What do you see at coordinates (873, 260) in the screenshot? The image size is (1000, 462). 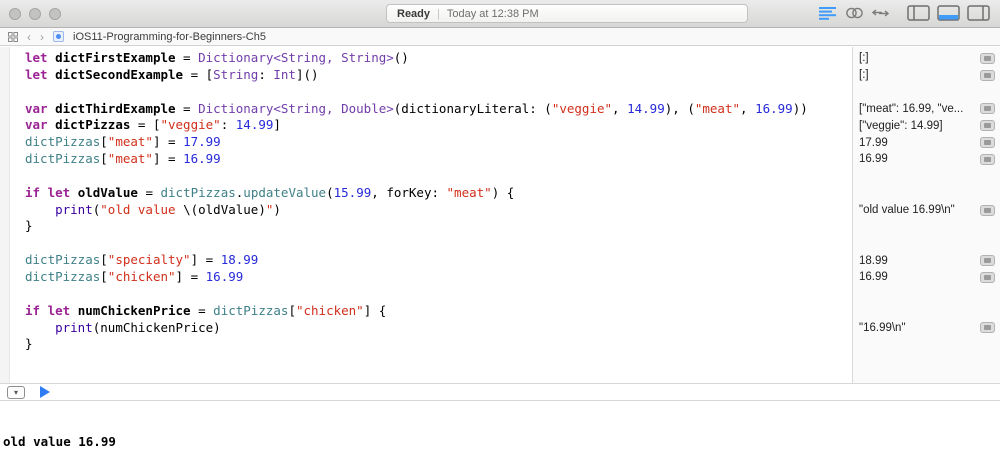 I see `result-value: 18.99` at bounding box center [873, 260].